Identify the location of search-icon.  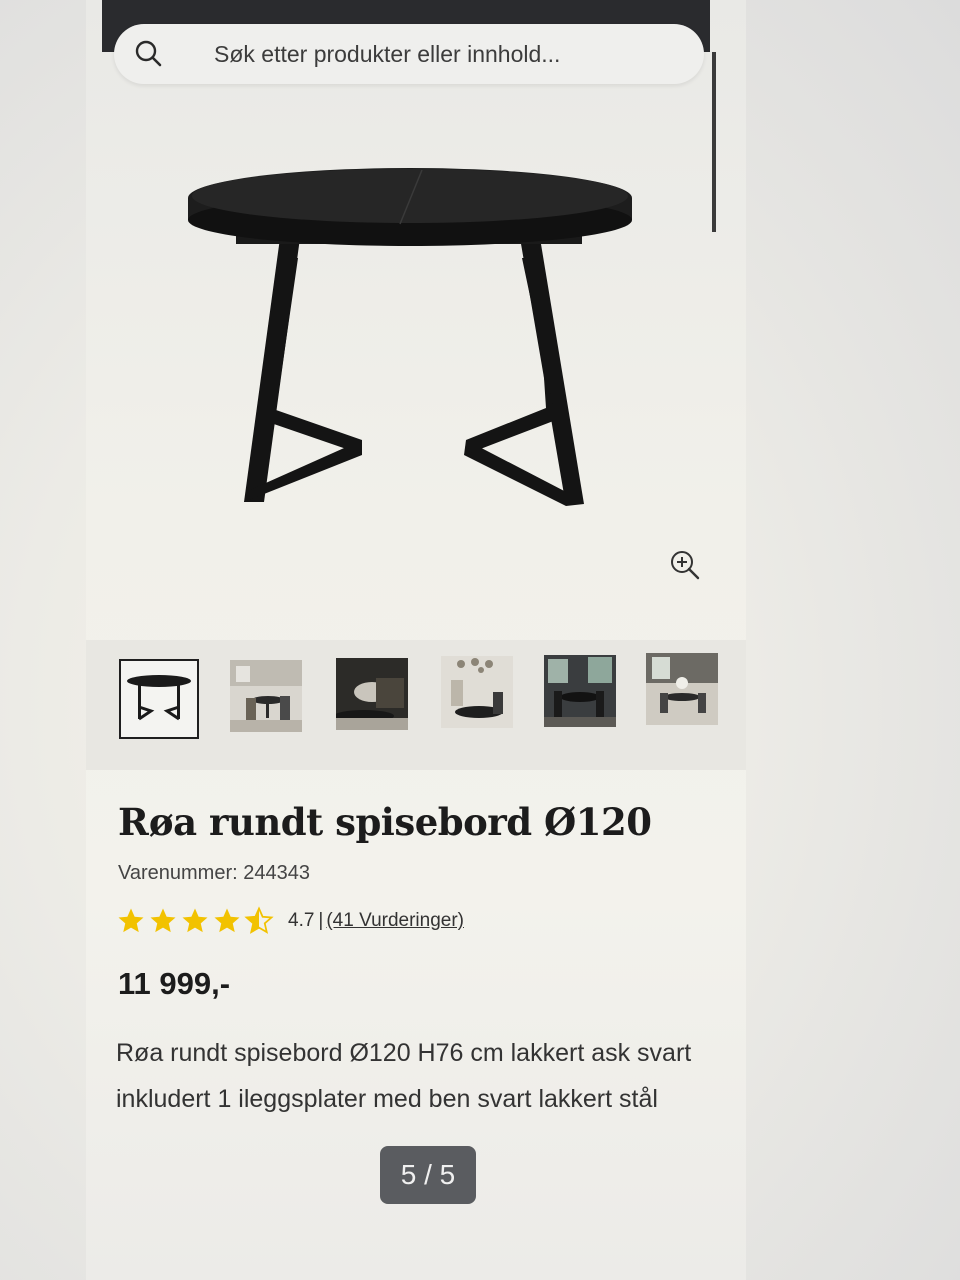
(149, 54).